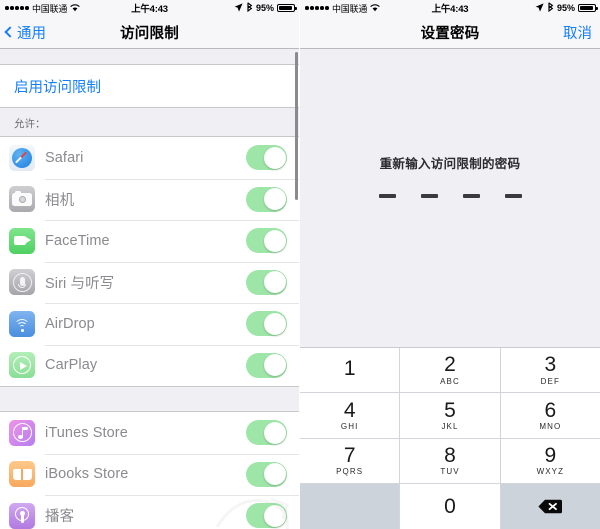 This screenshot has width=600, height=529. I want to click on passcode-prompt: 重新输入访问限制的密码, so click(450, 164).